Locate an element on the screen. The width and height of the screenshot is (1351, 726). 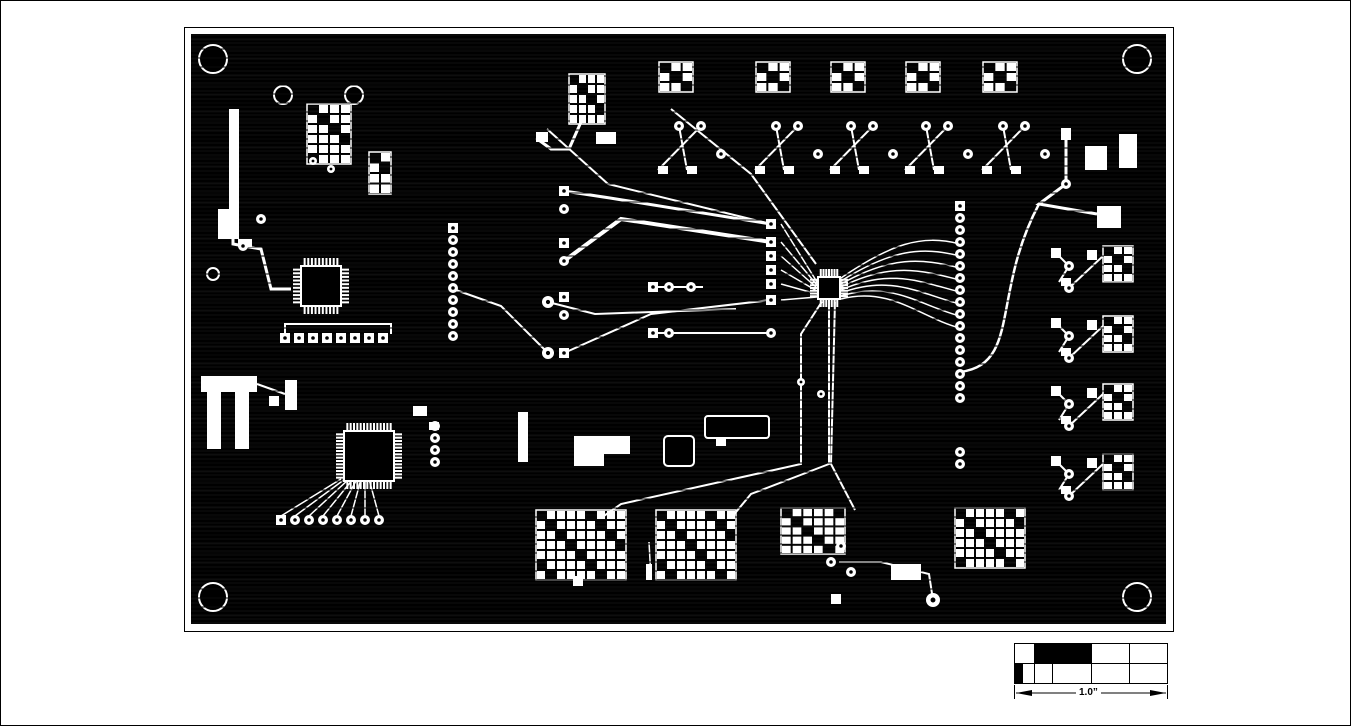
tooling-hole is located at coordinates (283, 95).